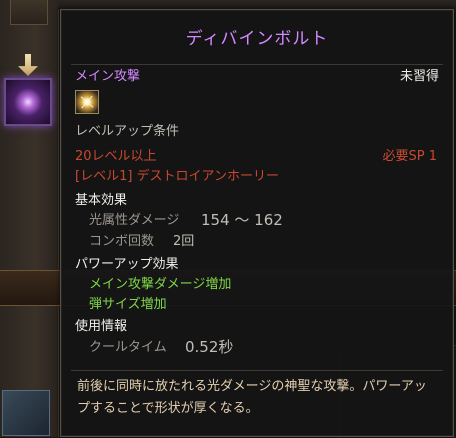  I want to click on damage-value: 154 ～ 162, so click(242, 220).